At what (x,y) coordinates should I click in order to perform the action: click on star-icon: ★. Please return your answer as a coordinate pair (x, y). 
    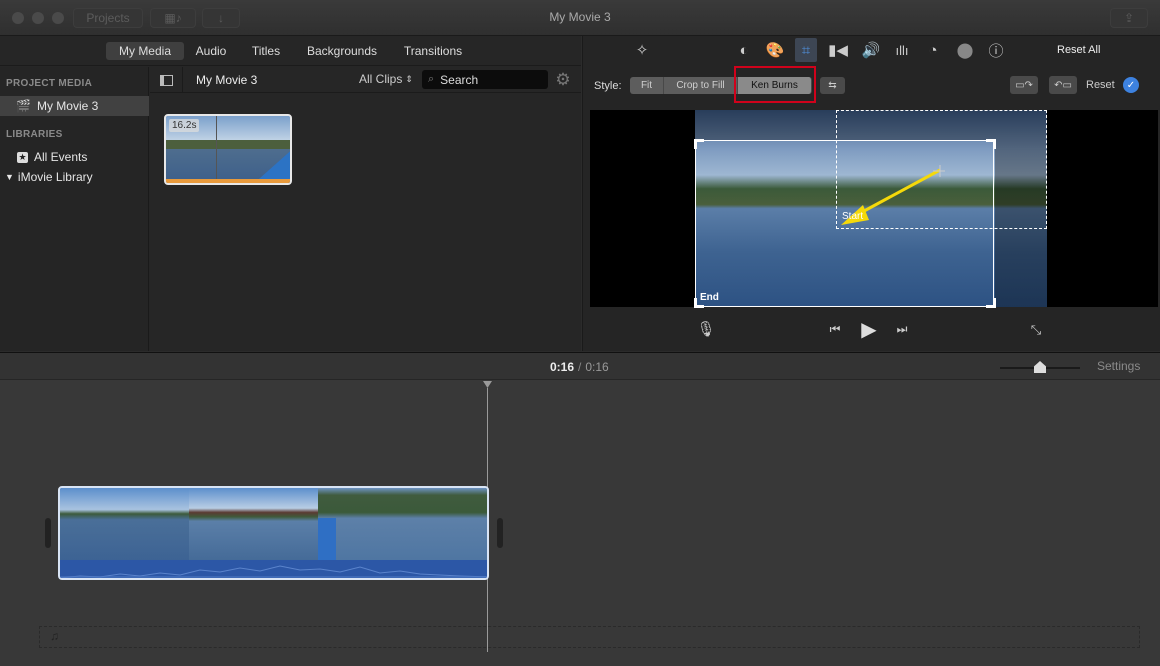
    Looking at the image, I should click on (22, 157).